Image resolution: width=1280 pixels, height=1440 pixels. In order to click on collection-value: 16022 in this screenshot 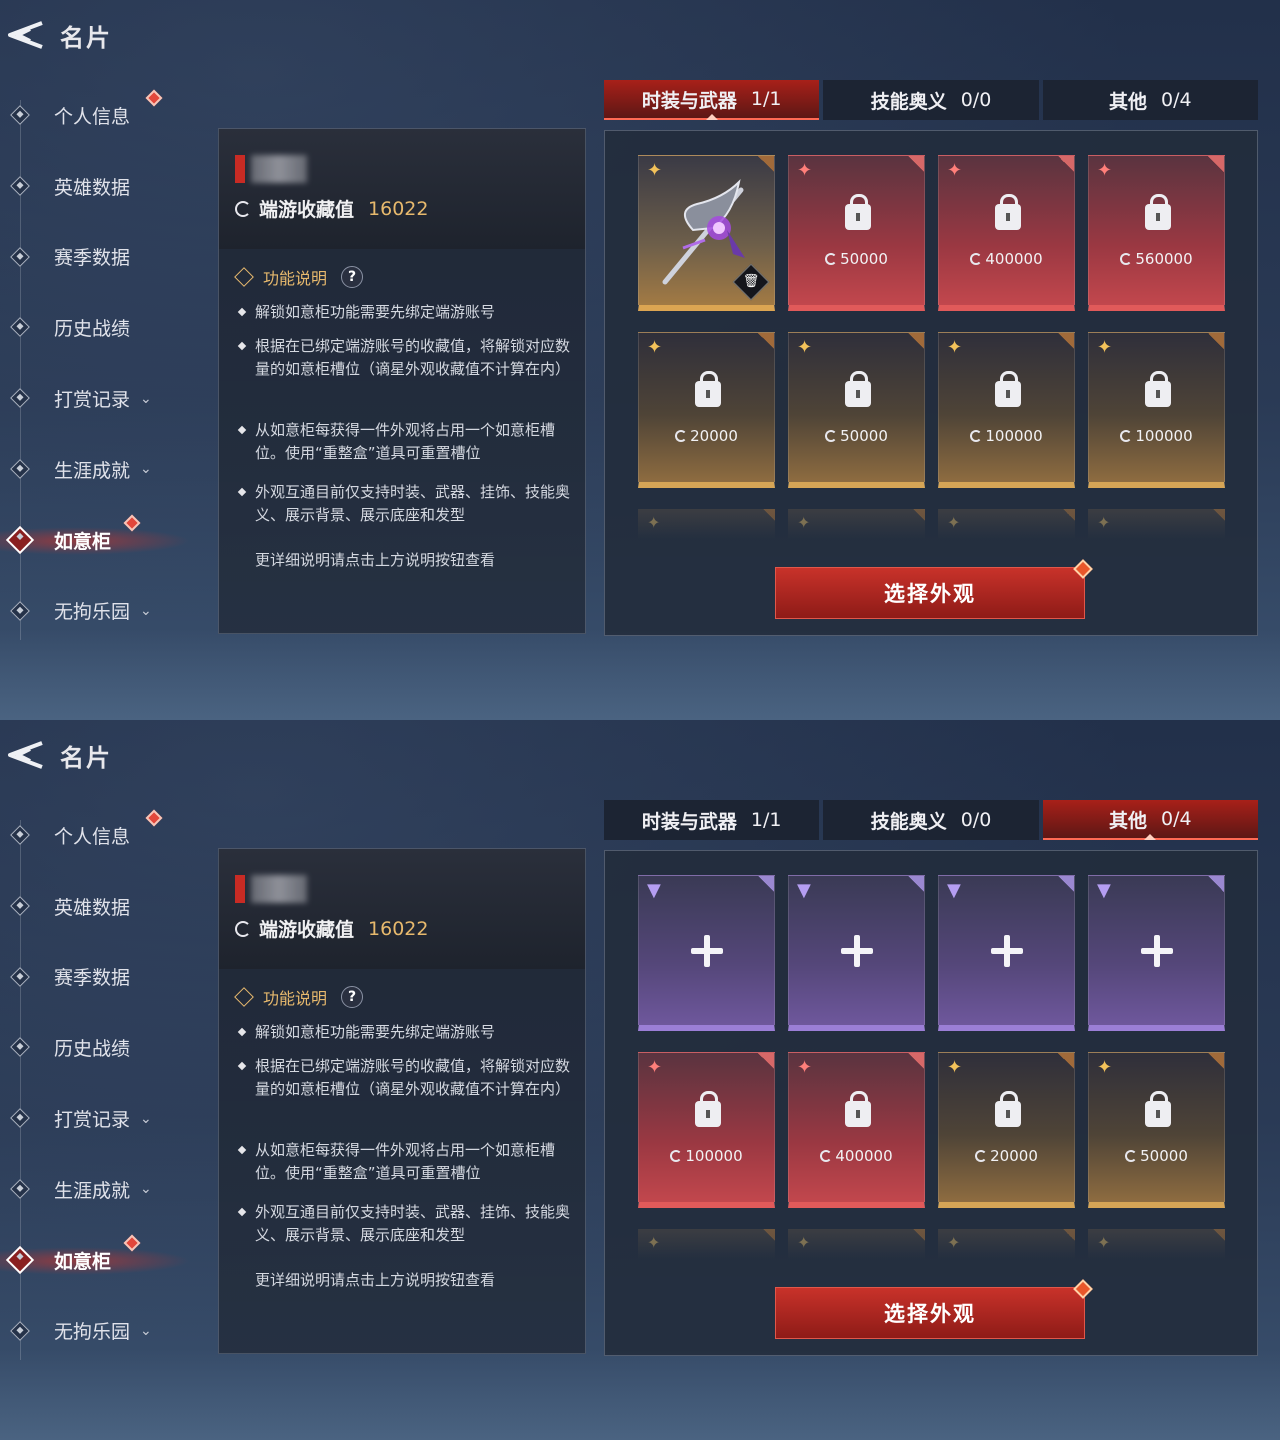, I will do `click(398, 208)`.